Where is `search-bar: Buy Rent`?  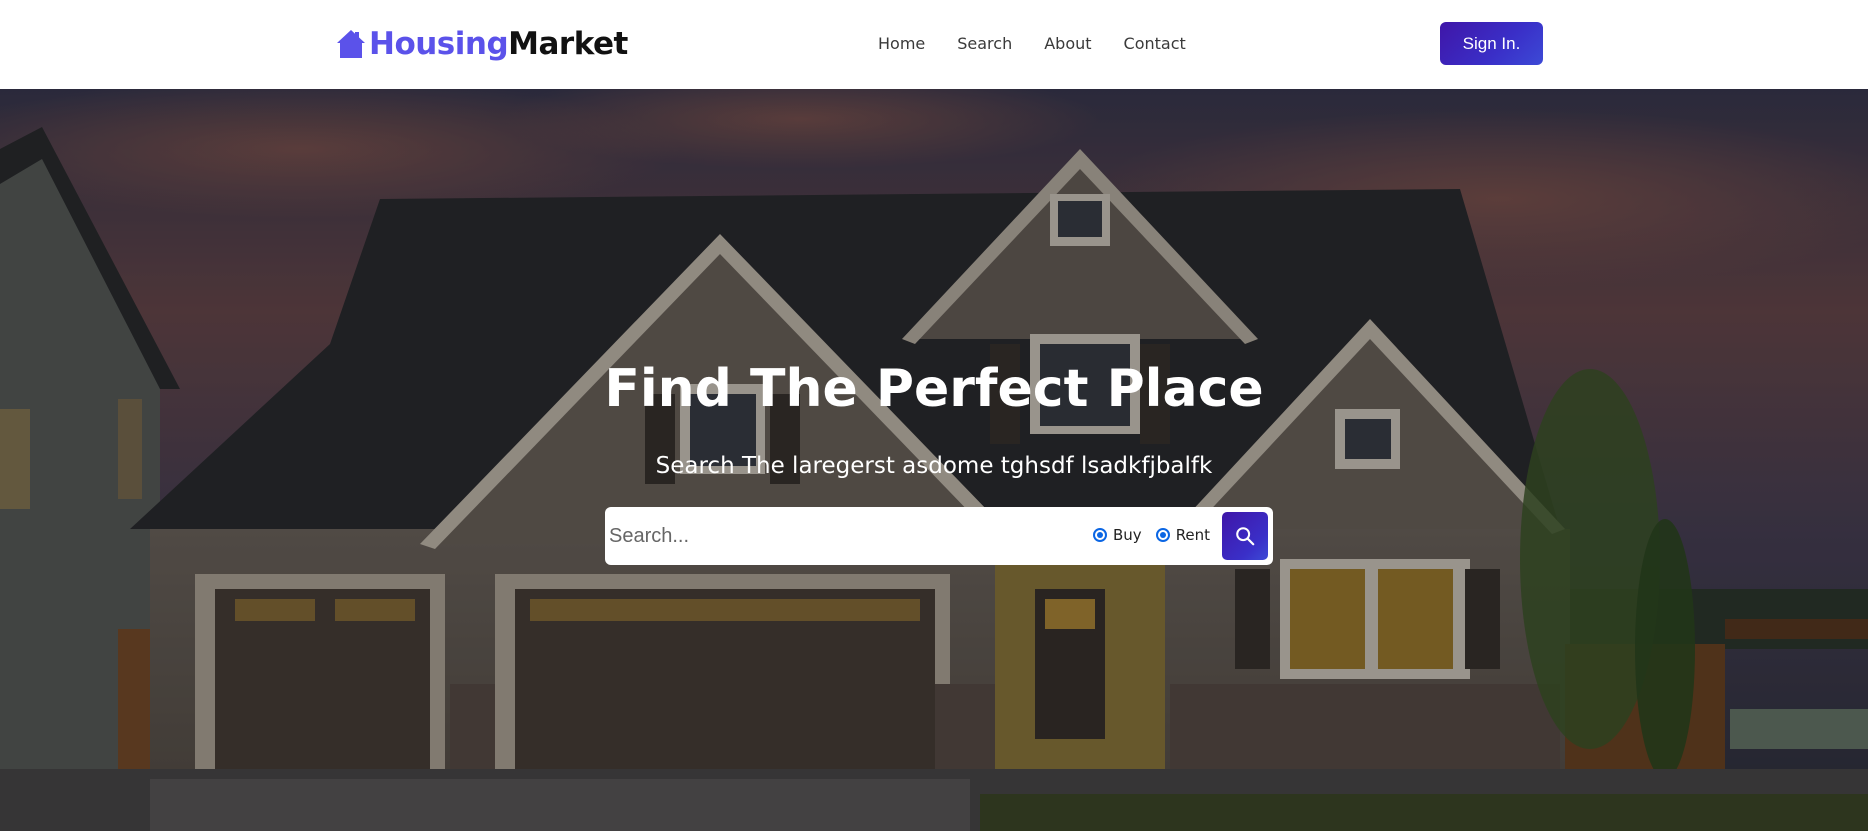 search-bar: Buy Rent is located at coordinates (939, 536).